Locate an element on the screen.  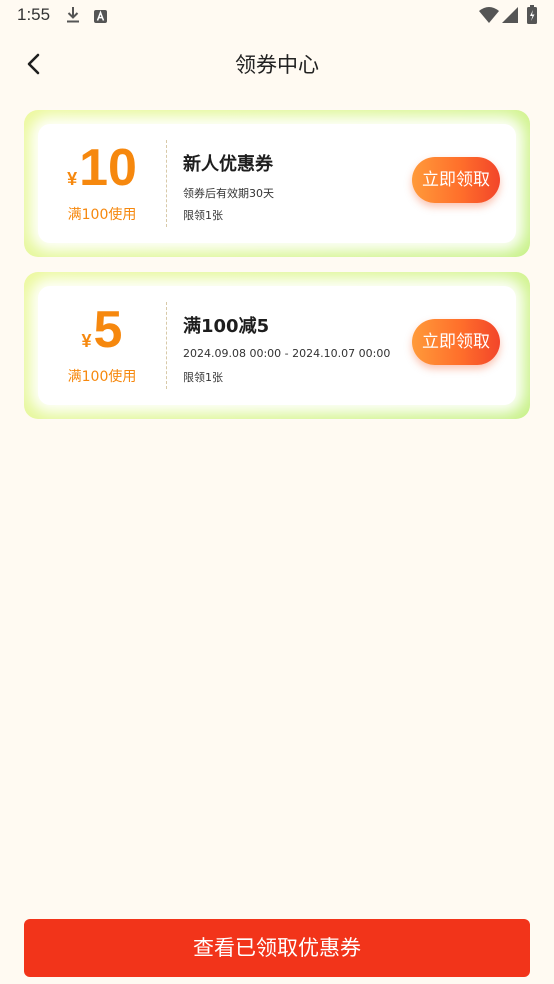
coupon-amount-area: ¥5 满100使用 is located at coordinates (102, 345).